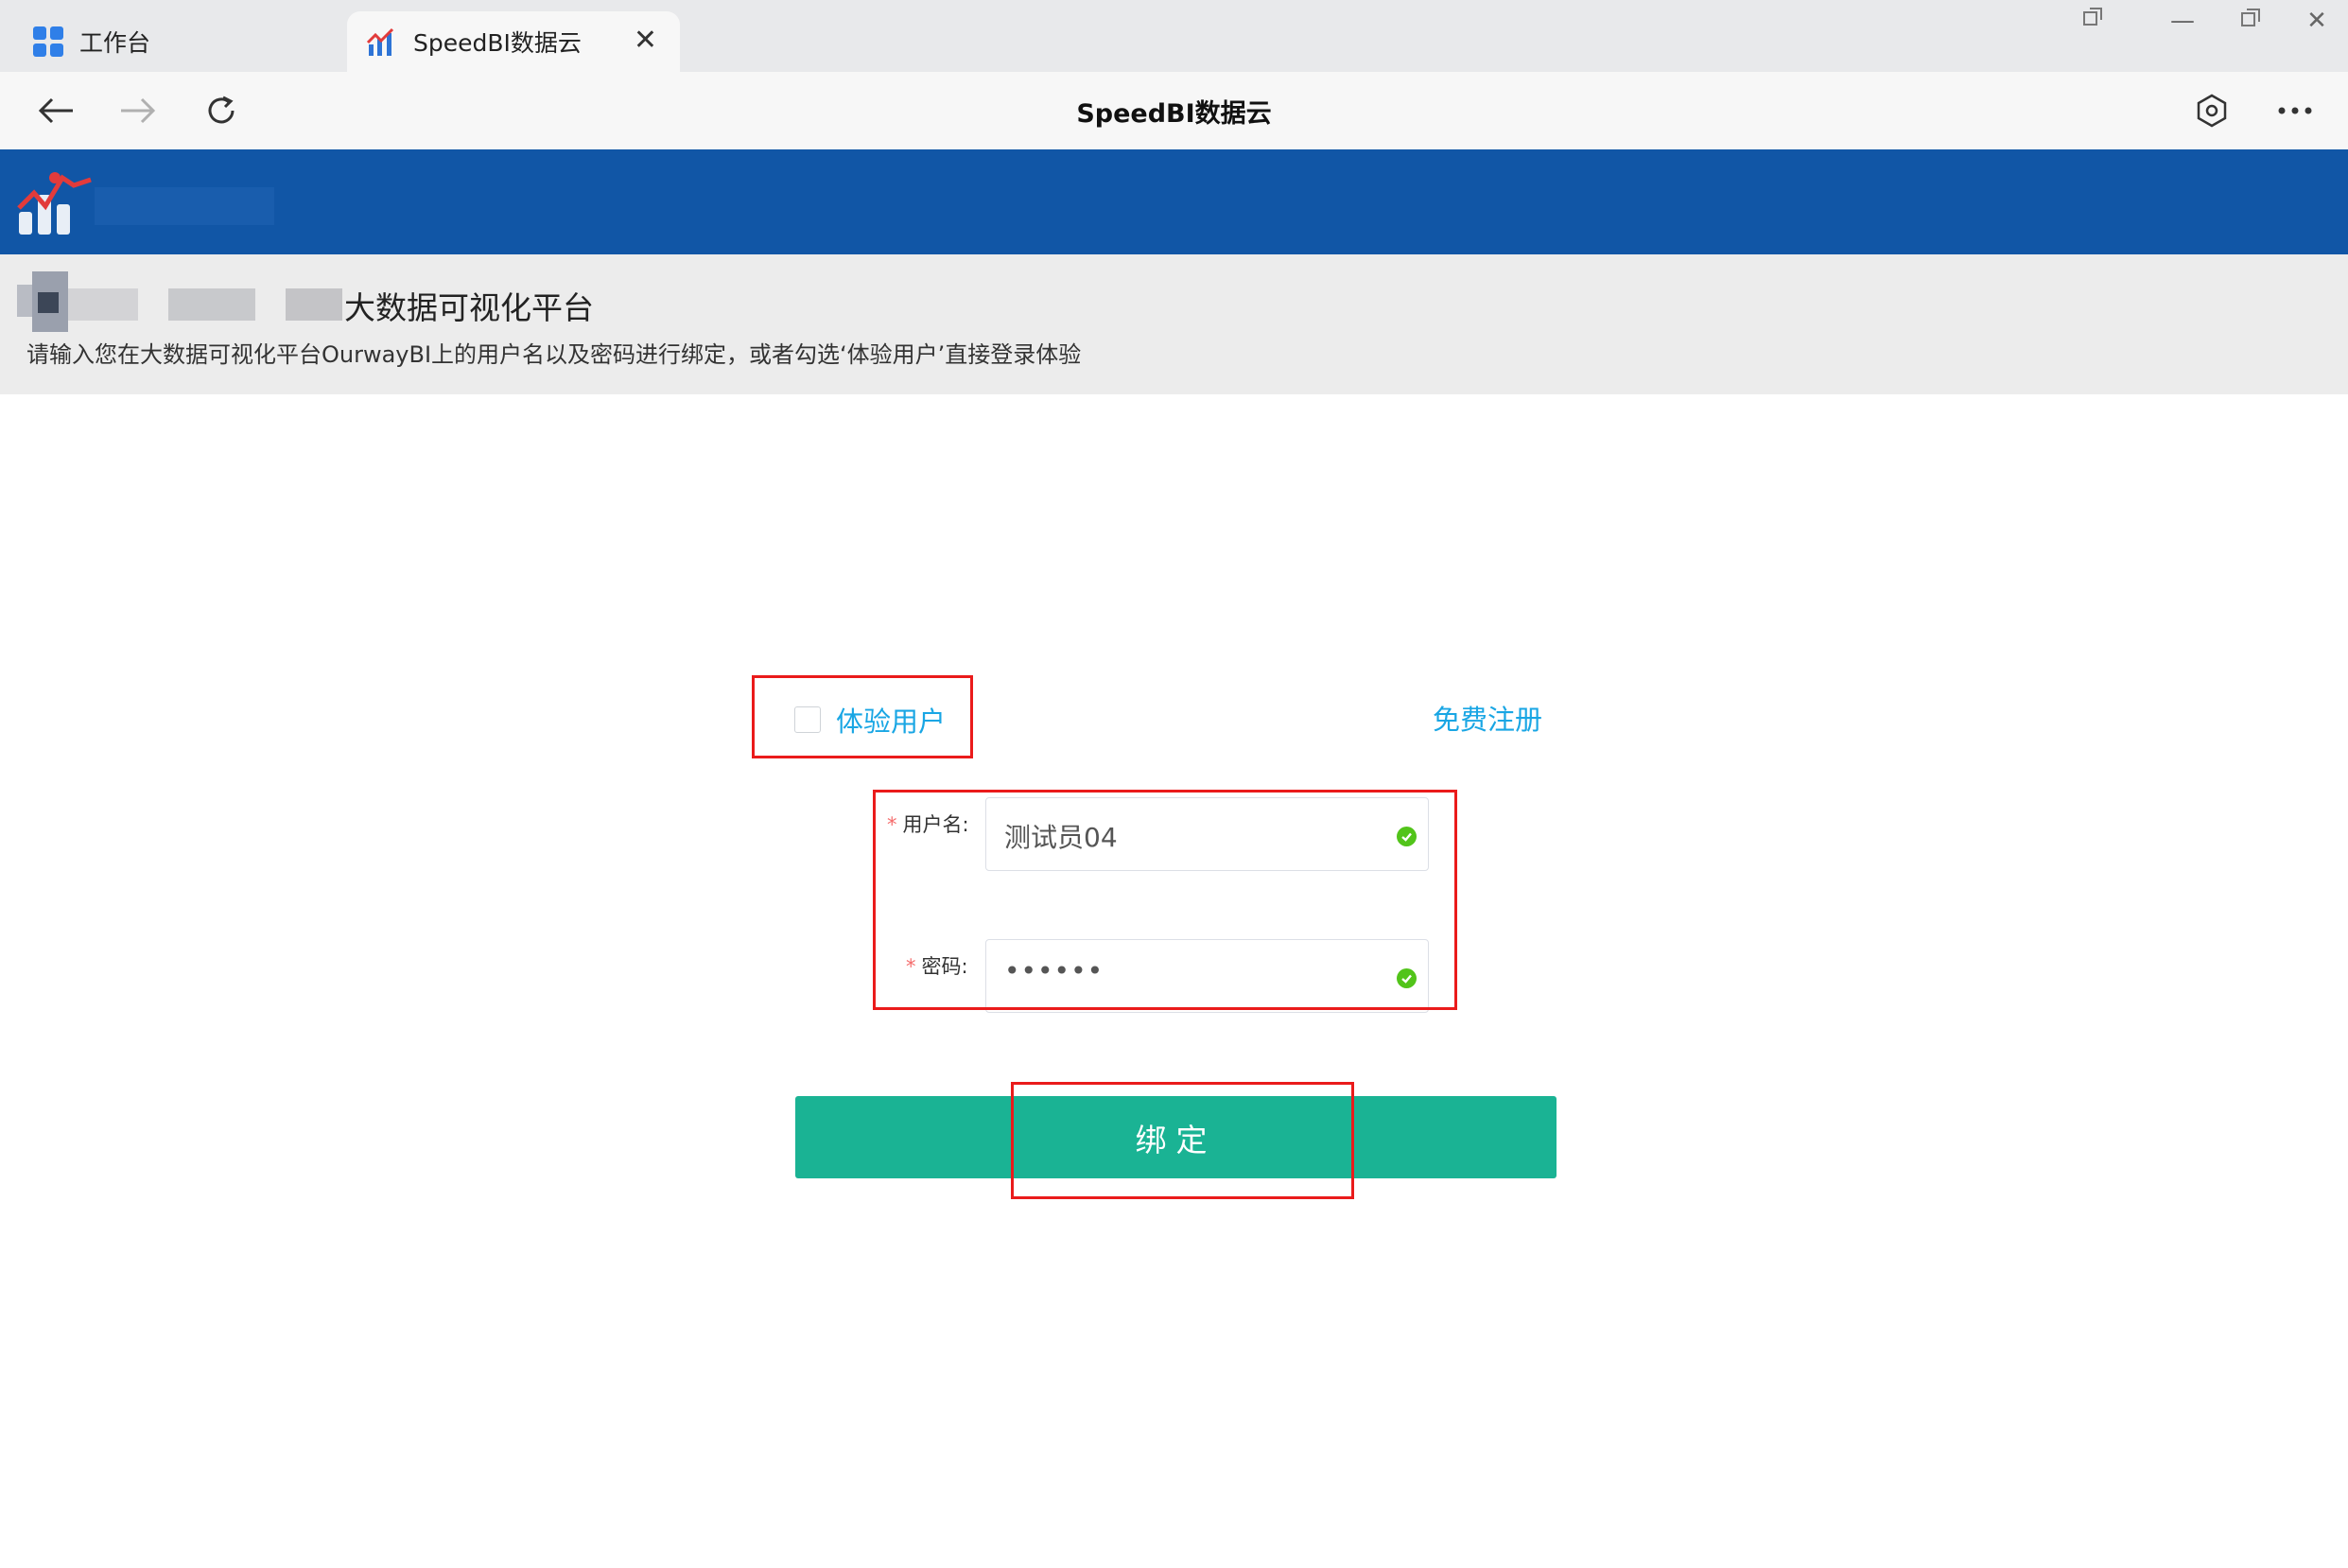 The image size is (2348, 1568). Describe the element at coordinates (2316, 21) in the screenshot. I see `close-window-icon: ✕` at that location.